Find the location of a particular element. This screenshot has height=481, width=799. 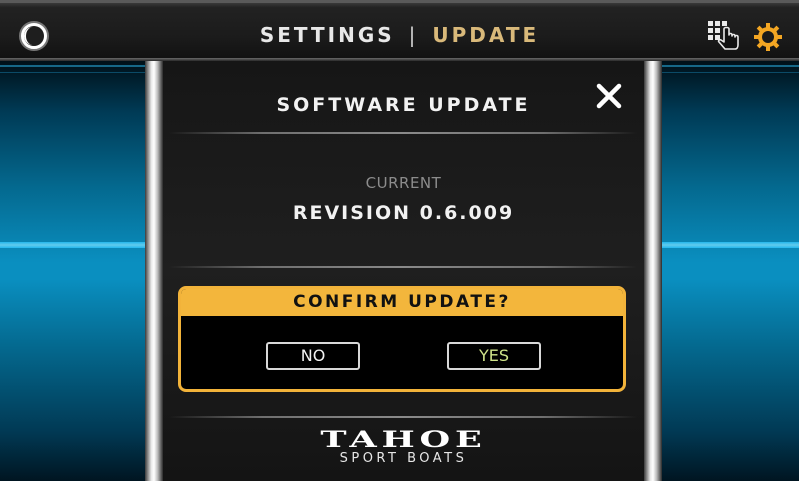

side-panel-right is located at coordinates (730, 271).